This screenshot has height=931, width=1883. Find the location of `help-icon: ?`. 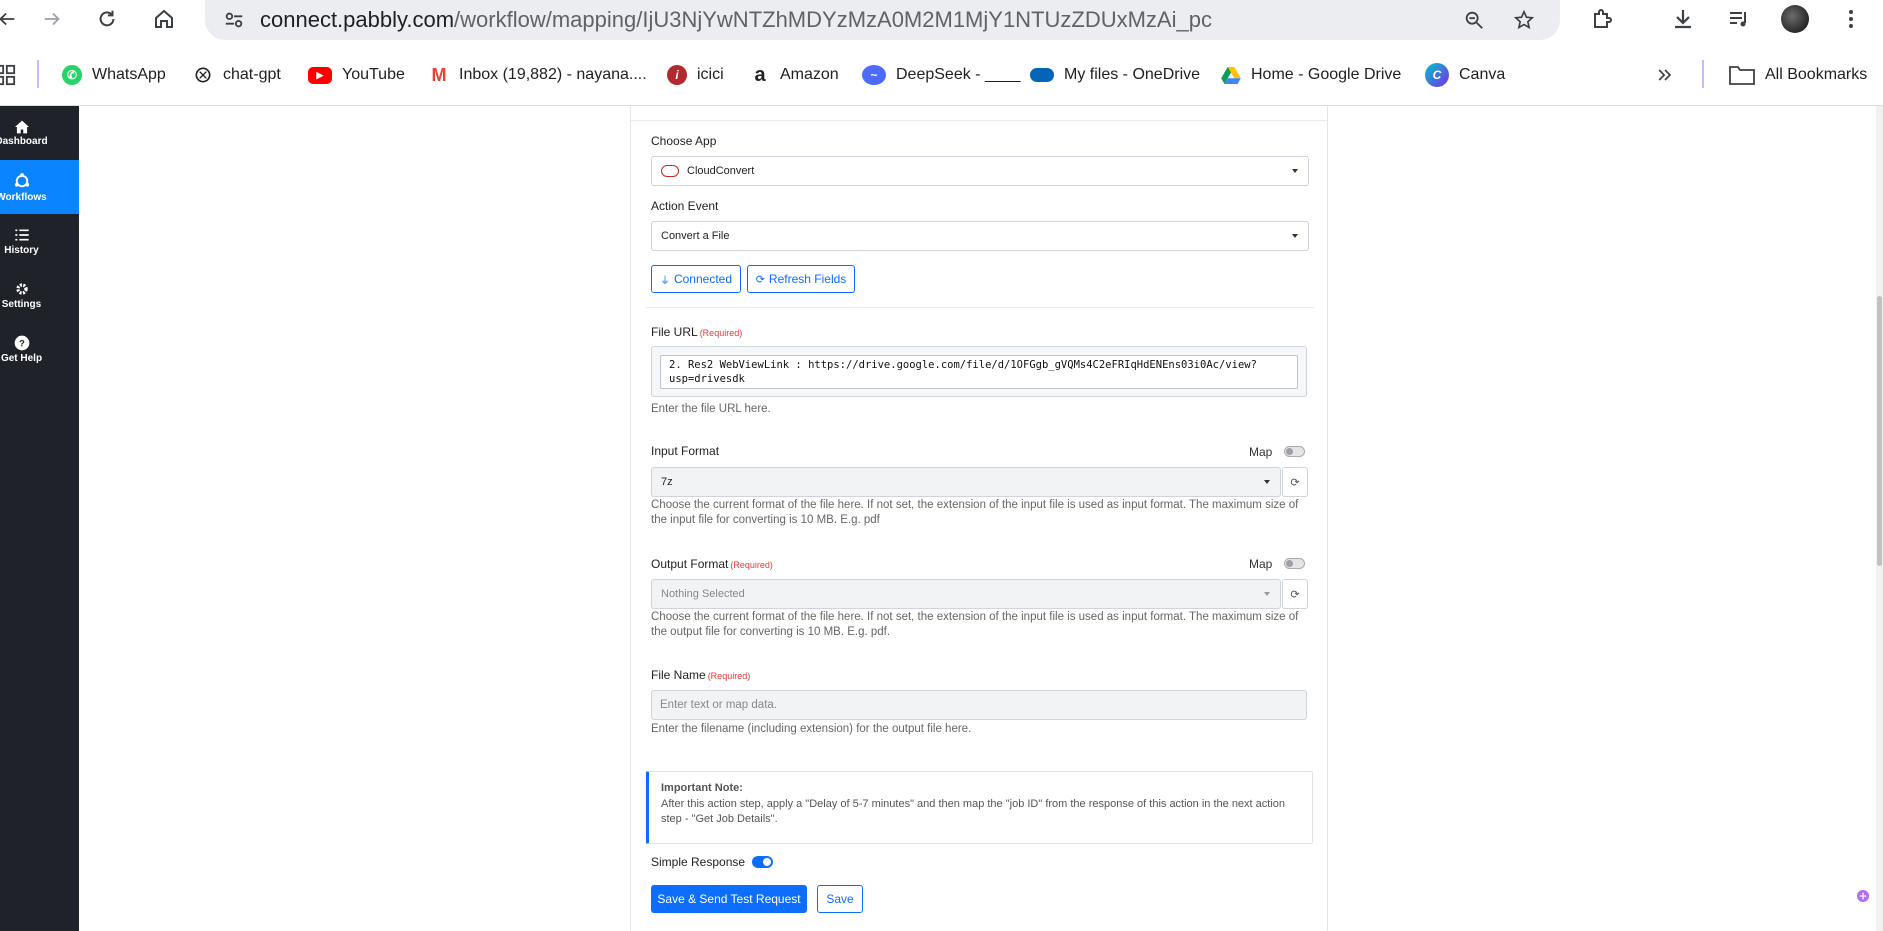

help-icon: ? is located at coordinates (21, 342).